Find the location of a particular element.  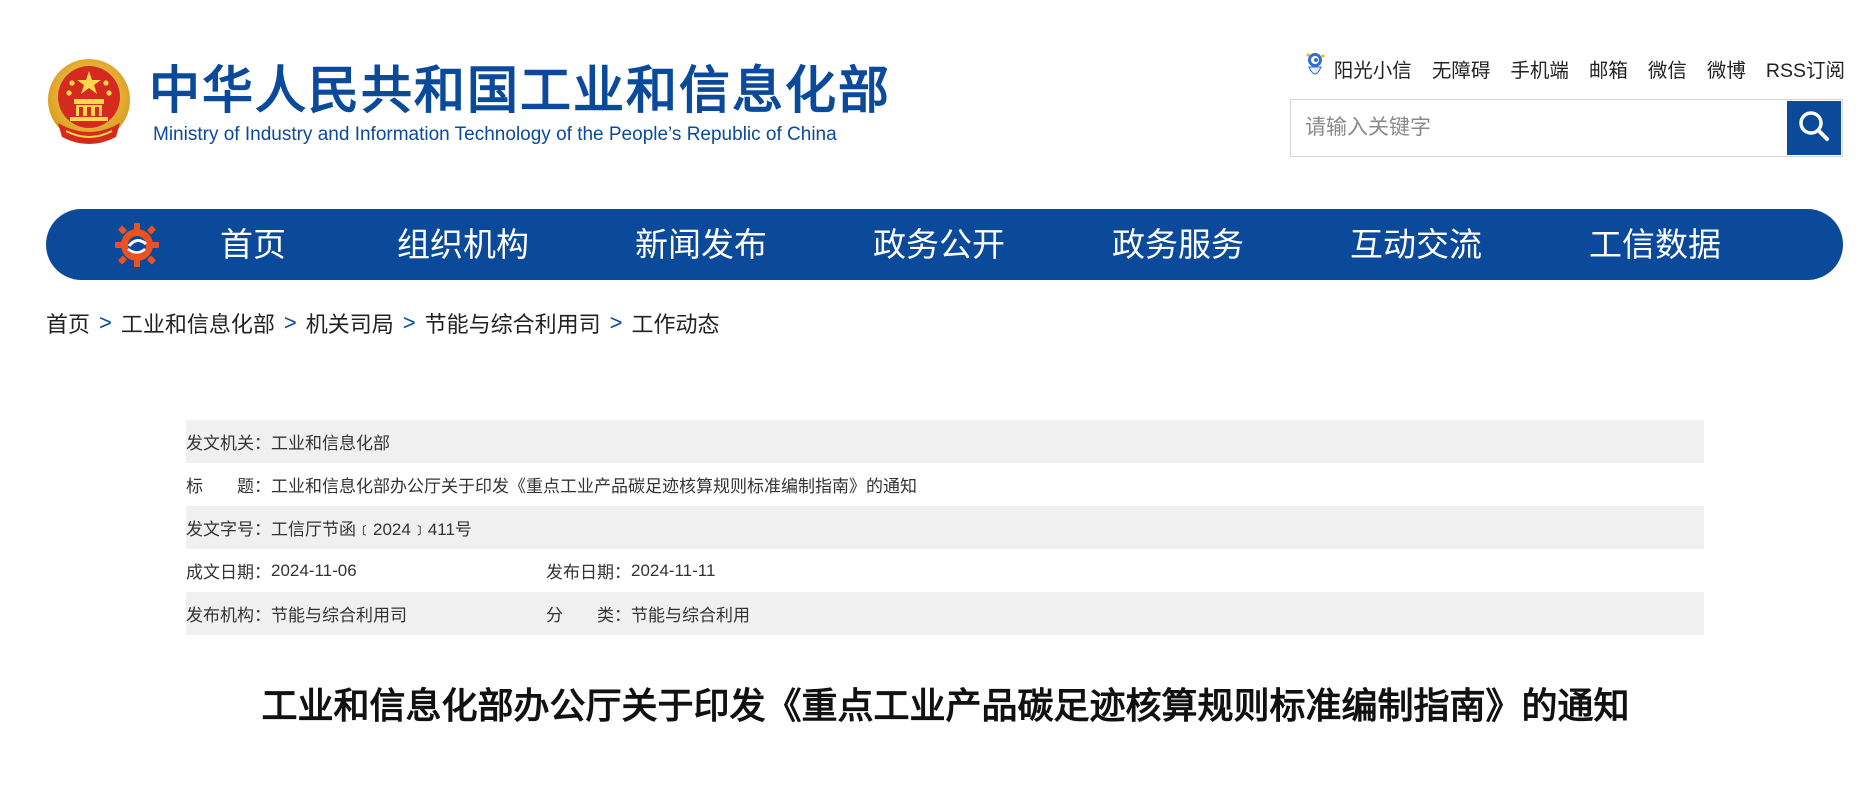

publisher-label: 发布机构： is located at coordinates (228, 615).